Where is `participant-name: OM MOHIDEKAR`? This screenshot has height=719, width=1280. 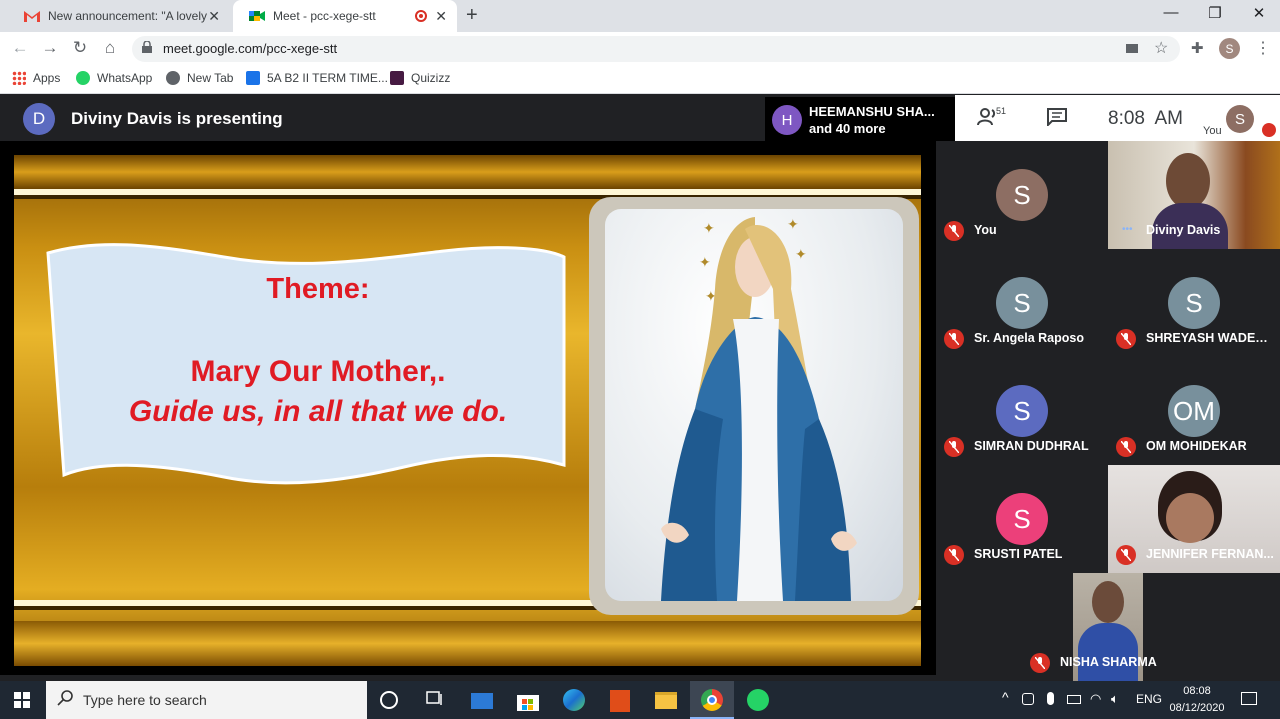
participant-name: OM MOHIDEKAR is located at coordinates (1196, 446).